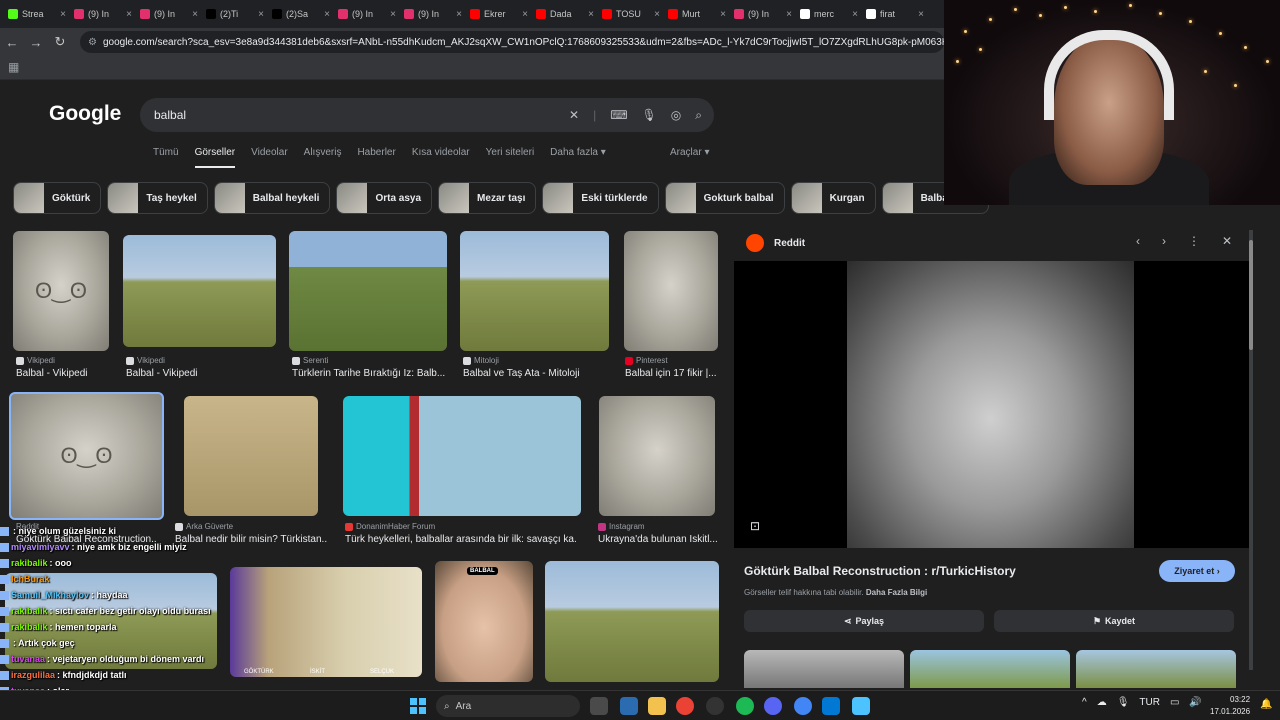 The width and height of the screenshot is (1280, 720). What do you see at coordinates (92, 42) in the screenshot?
I see `site-info-icon: ⚙` at bounding box center [92, 42].